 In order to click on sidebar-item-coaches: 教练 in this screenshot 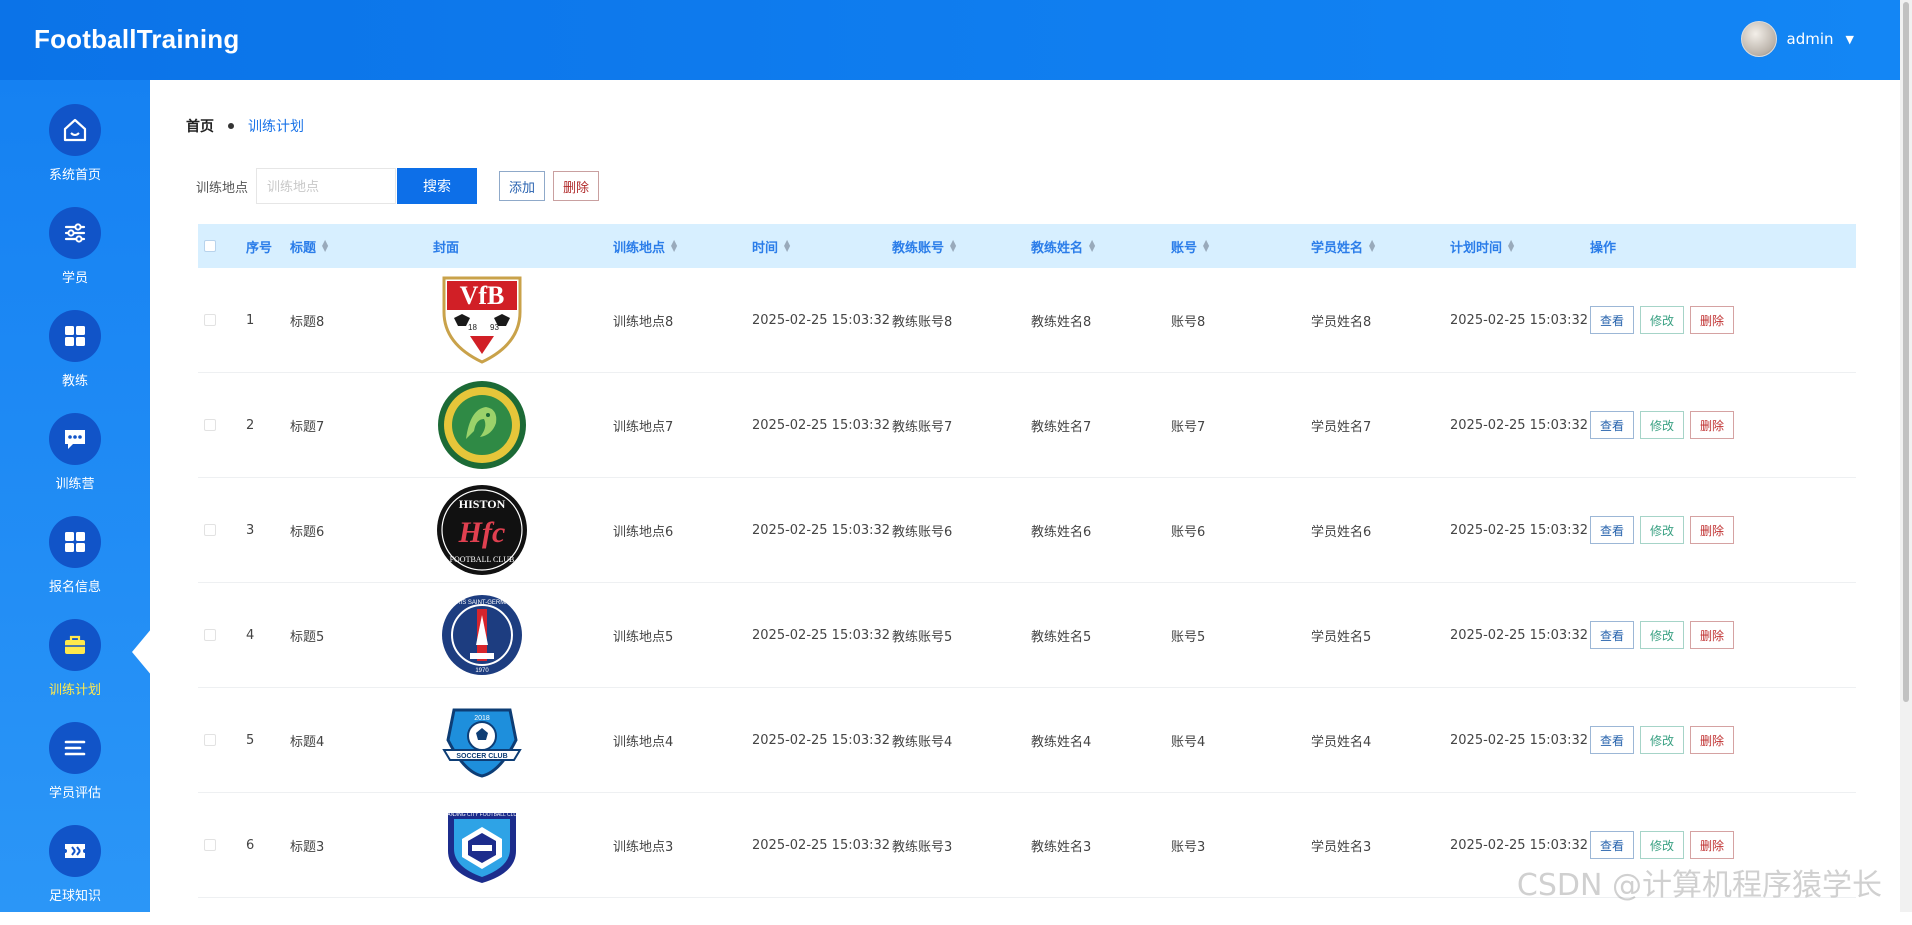, I will do `click(75, 360)`.